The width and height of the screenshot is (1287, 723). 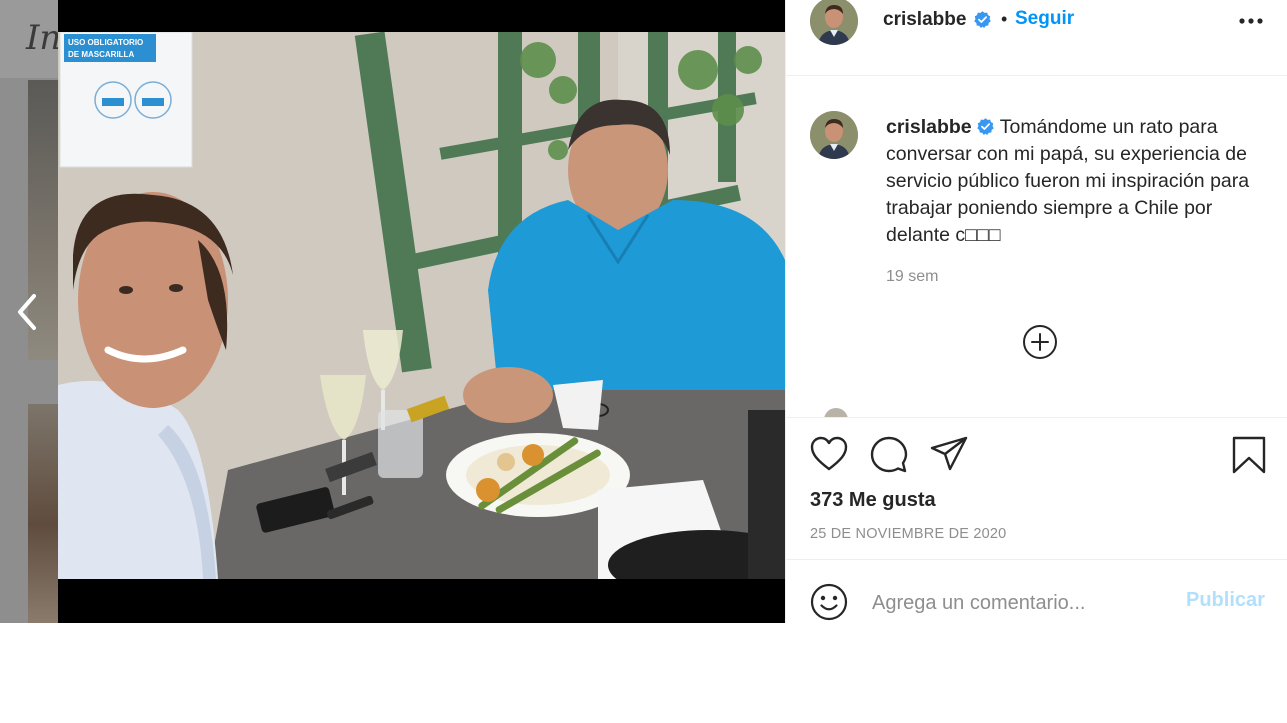 What do you see at coordinates (908, 534) in the screenshot?
I see `post-date: 25 DE NOVIEMBRE DE 2020` at bounding box center [908, 534].